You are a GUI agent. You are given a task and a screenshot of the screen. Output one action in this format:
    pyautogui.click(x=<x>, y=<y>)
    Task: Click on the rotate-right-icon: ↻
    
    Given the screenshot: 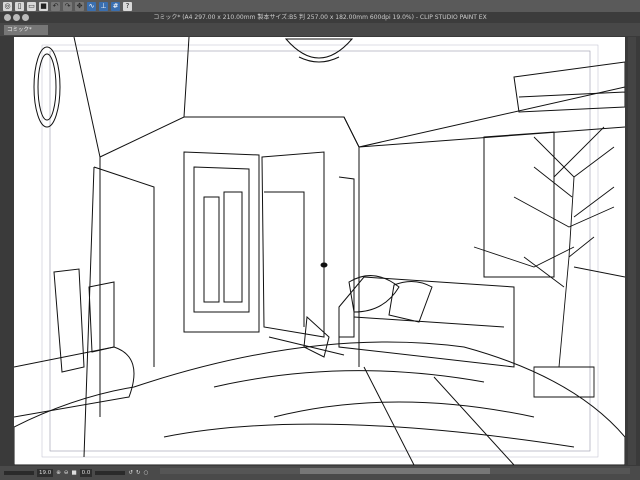 What is the action you would take?
    pyautogui.click(x=138, y=473)
    